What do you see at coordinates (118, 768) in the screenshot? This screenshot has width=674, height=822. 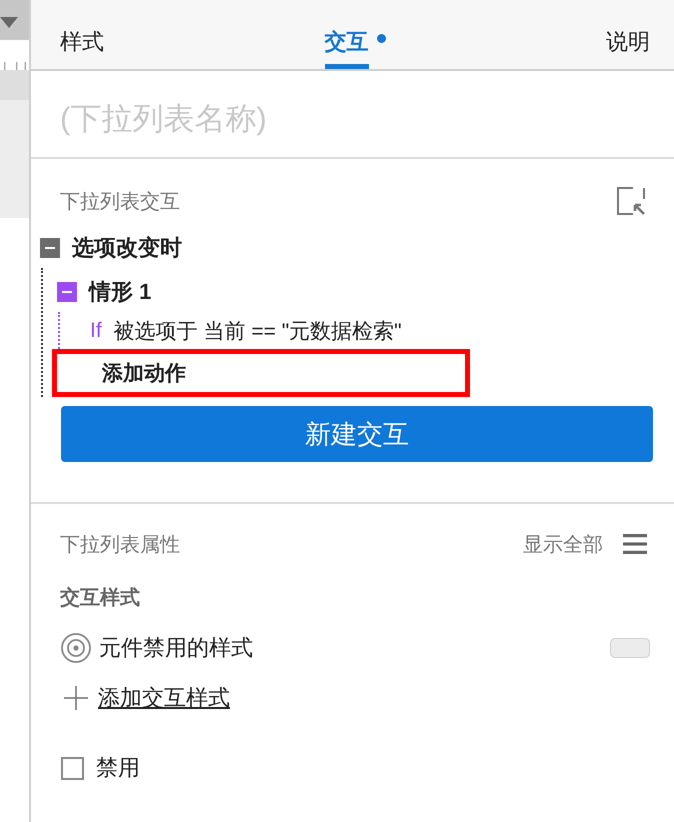 I see `checkbox-label: 禁用` at bounding box center [118, 768].